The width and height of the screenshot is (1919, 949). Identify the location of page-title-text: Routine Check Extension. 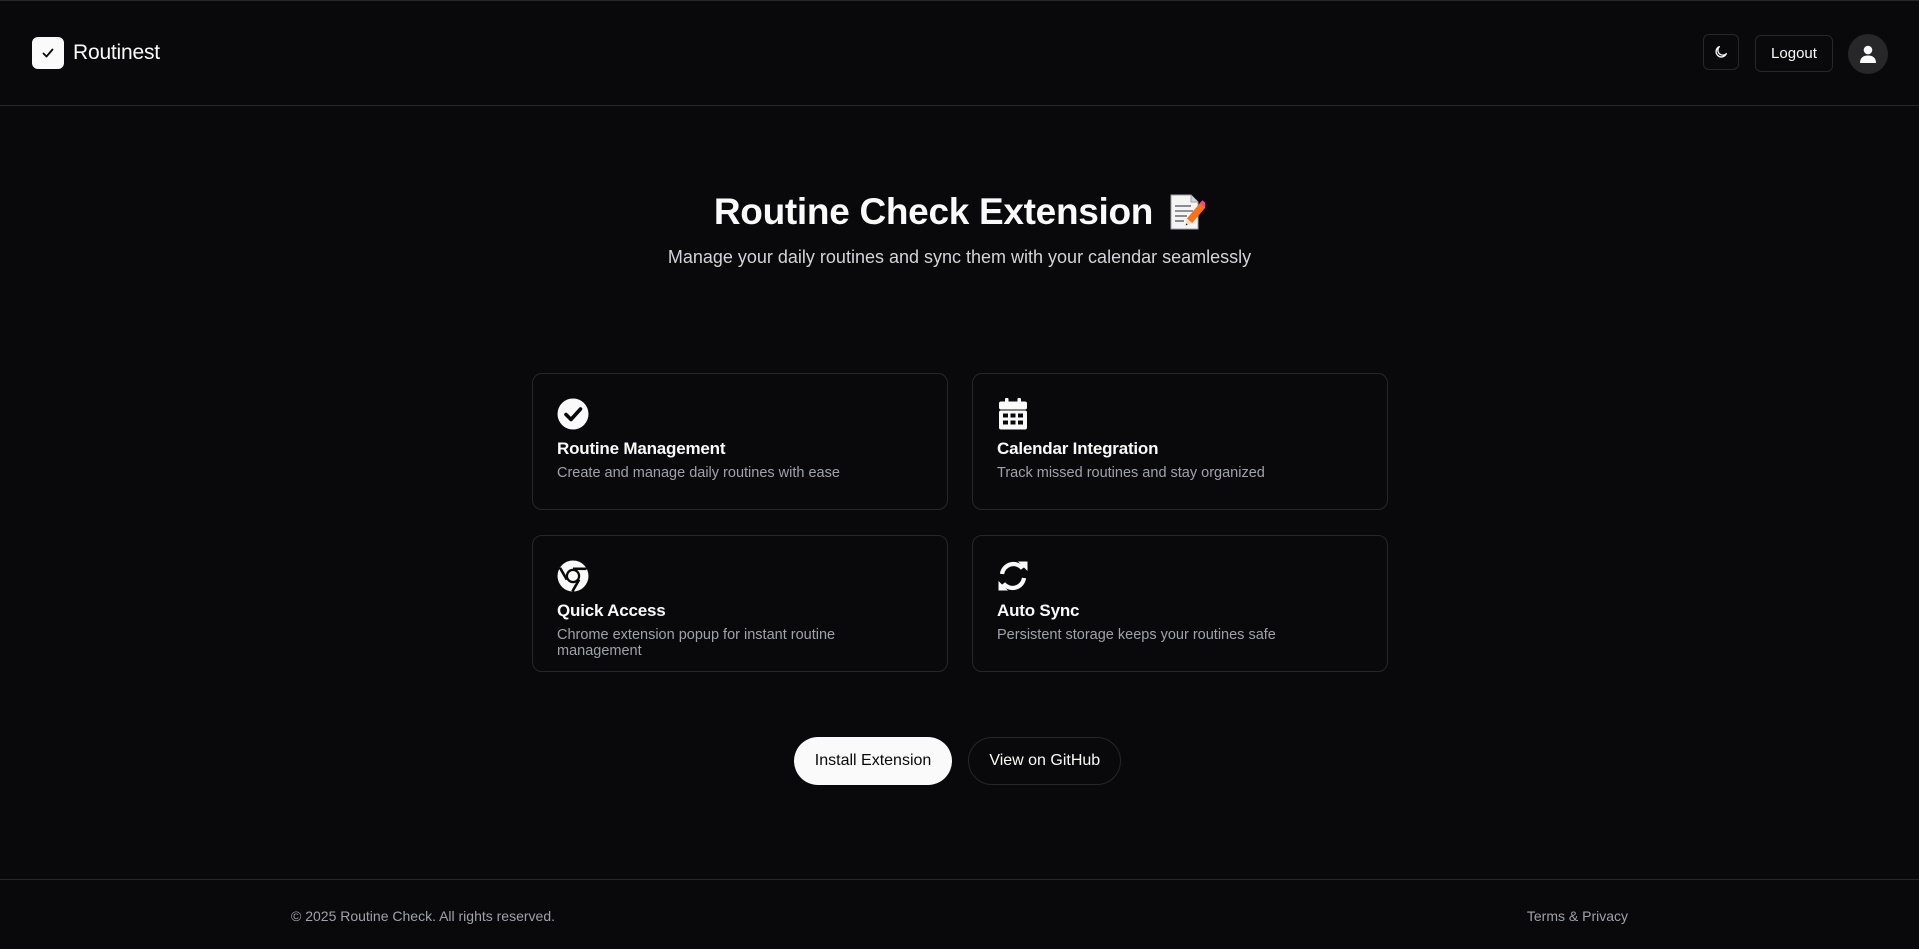
(933, 211).